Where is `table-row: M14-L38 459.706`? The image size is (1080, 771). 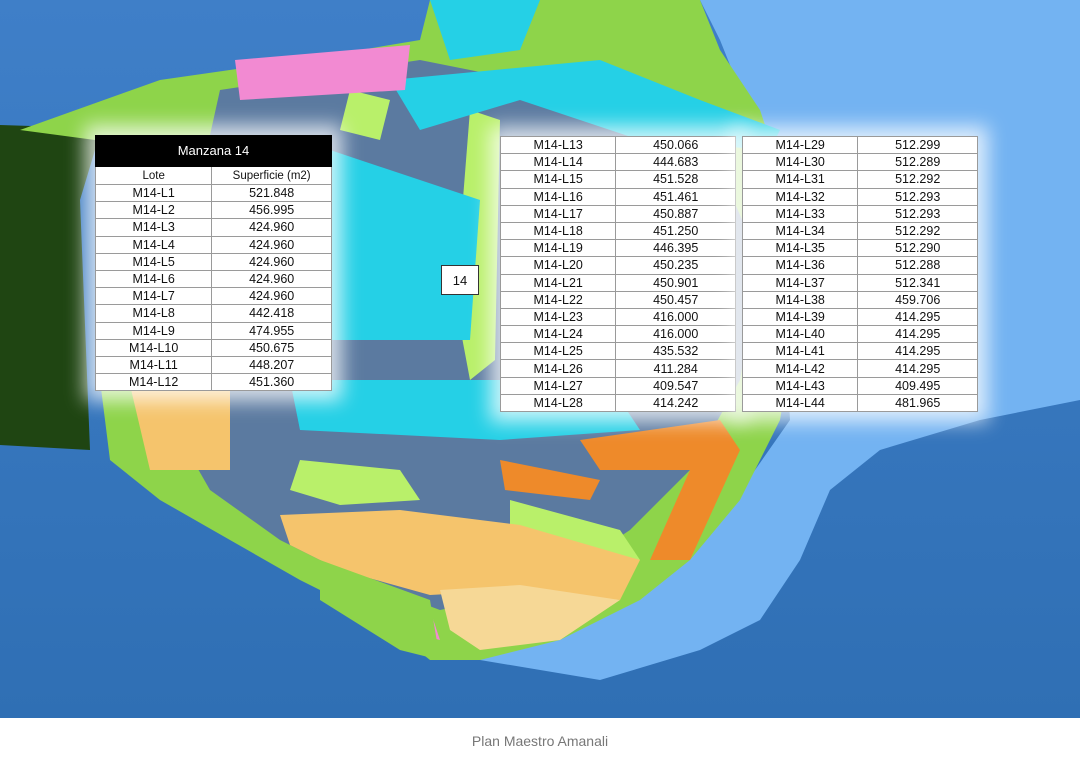
table-row: M14-L38 459.706 is located at coordinates (859, 299).